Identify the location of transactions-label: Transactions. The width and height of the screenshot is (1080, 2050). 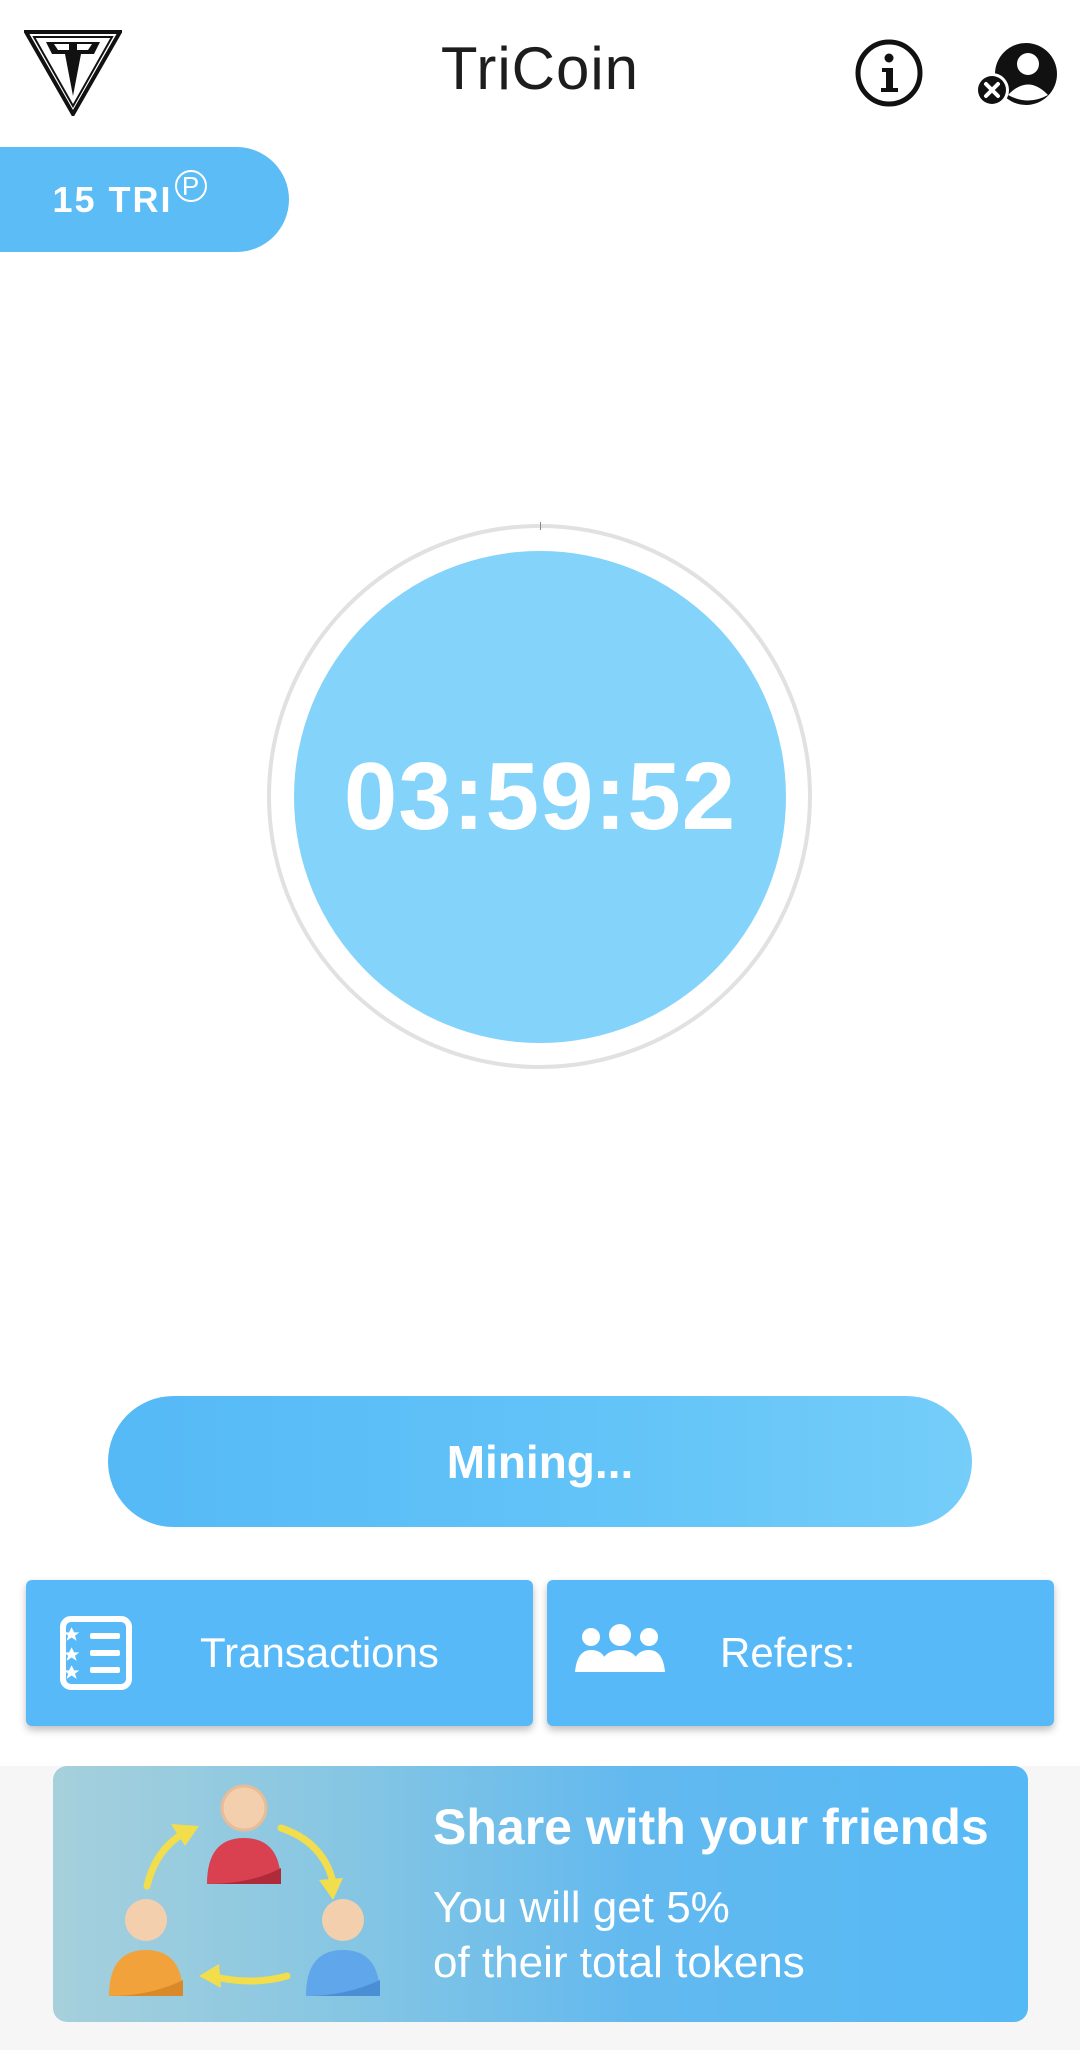
(319, 1652).